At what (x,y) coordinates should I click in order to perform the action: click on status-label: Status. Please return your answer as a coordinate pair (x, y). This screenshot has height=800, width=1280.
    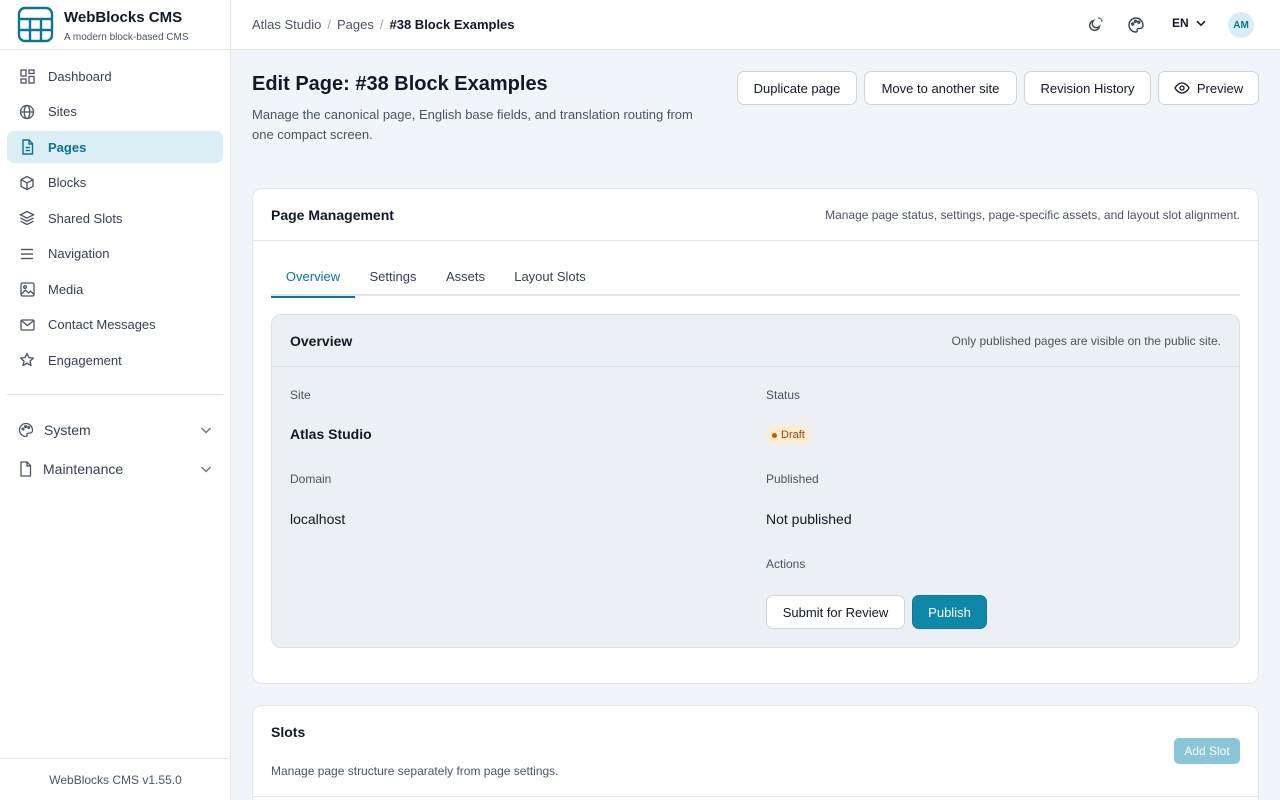
    Looking at the image, I should click on (783, 395).